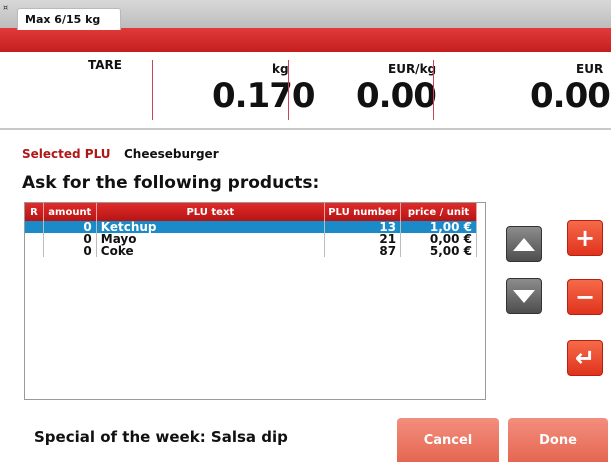 The height and width of the screenshot is (462, 611). Describe the element at coordinates (438, 212) in the screenshot. I see `column-header-price-unit: price / unit` at that location.